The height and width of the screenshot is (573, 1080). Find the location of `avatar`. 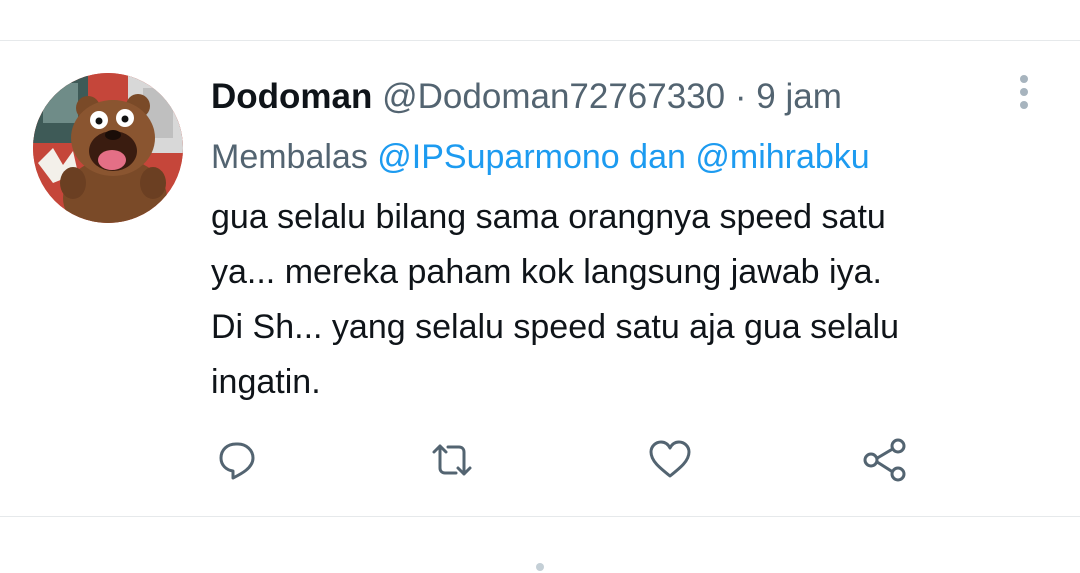

avatar is located at coordinates (108, 148).